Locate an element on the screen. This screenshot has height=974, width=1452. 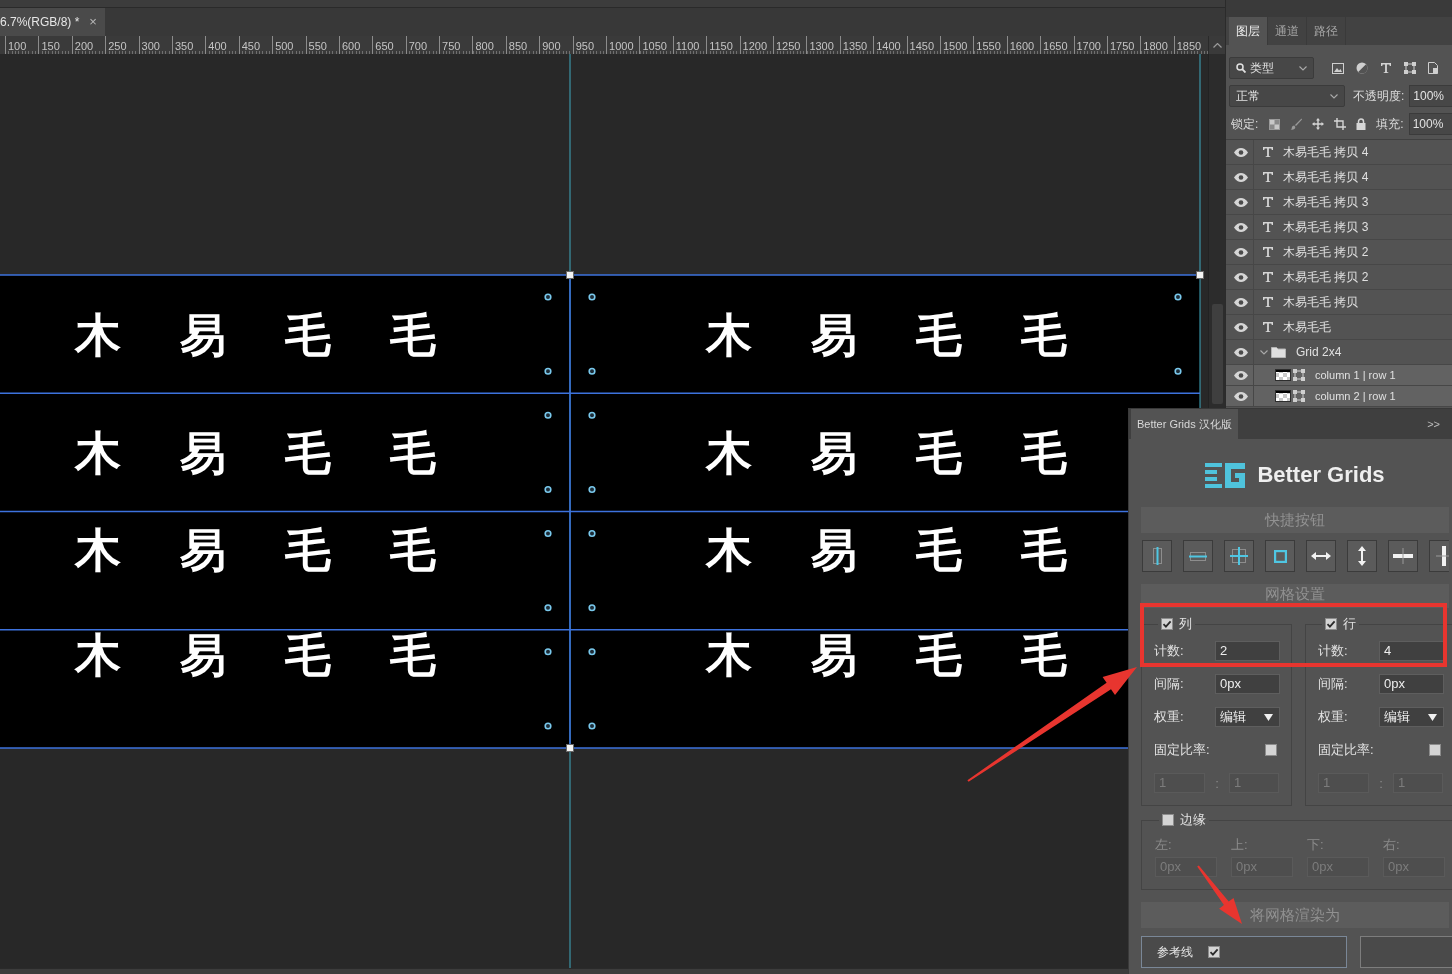
filter-dropdown: 类型 is located at coordinates (1271, 68).